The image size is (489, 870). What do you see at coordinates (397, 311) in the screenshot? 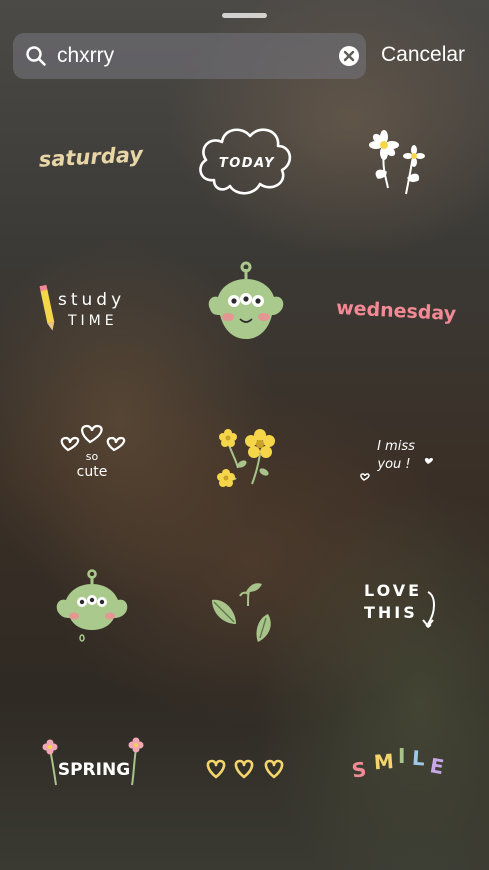
I see `sticker-wednesday-text: wednesday` at bounding box center [397, 311].